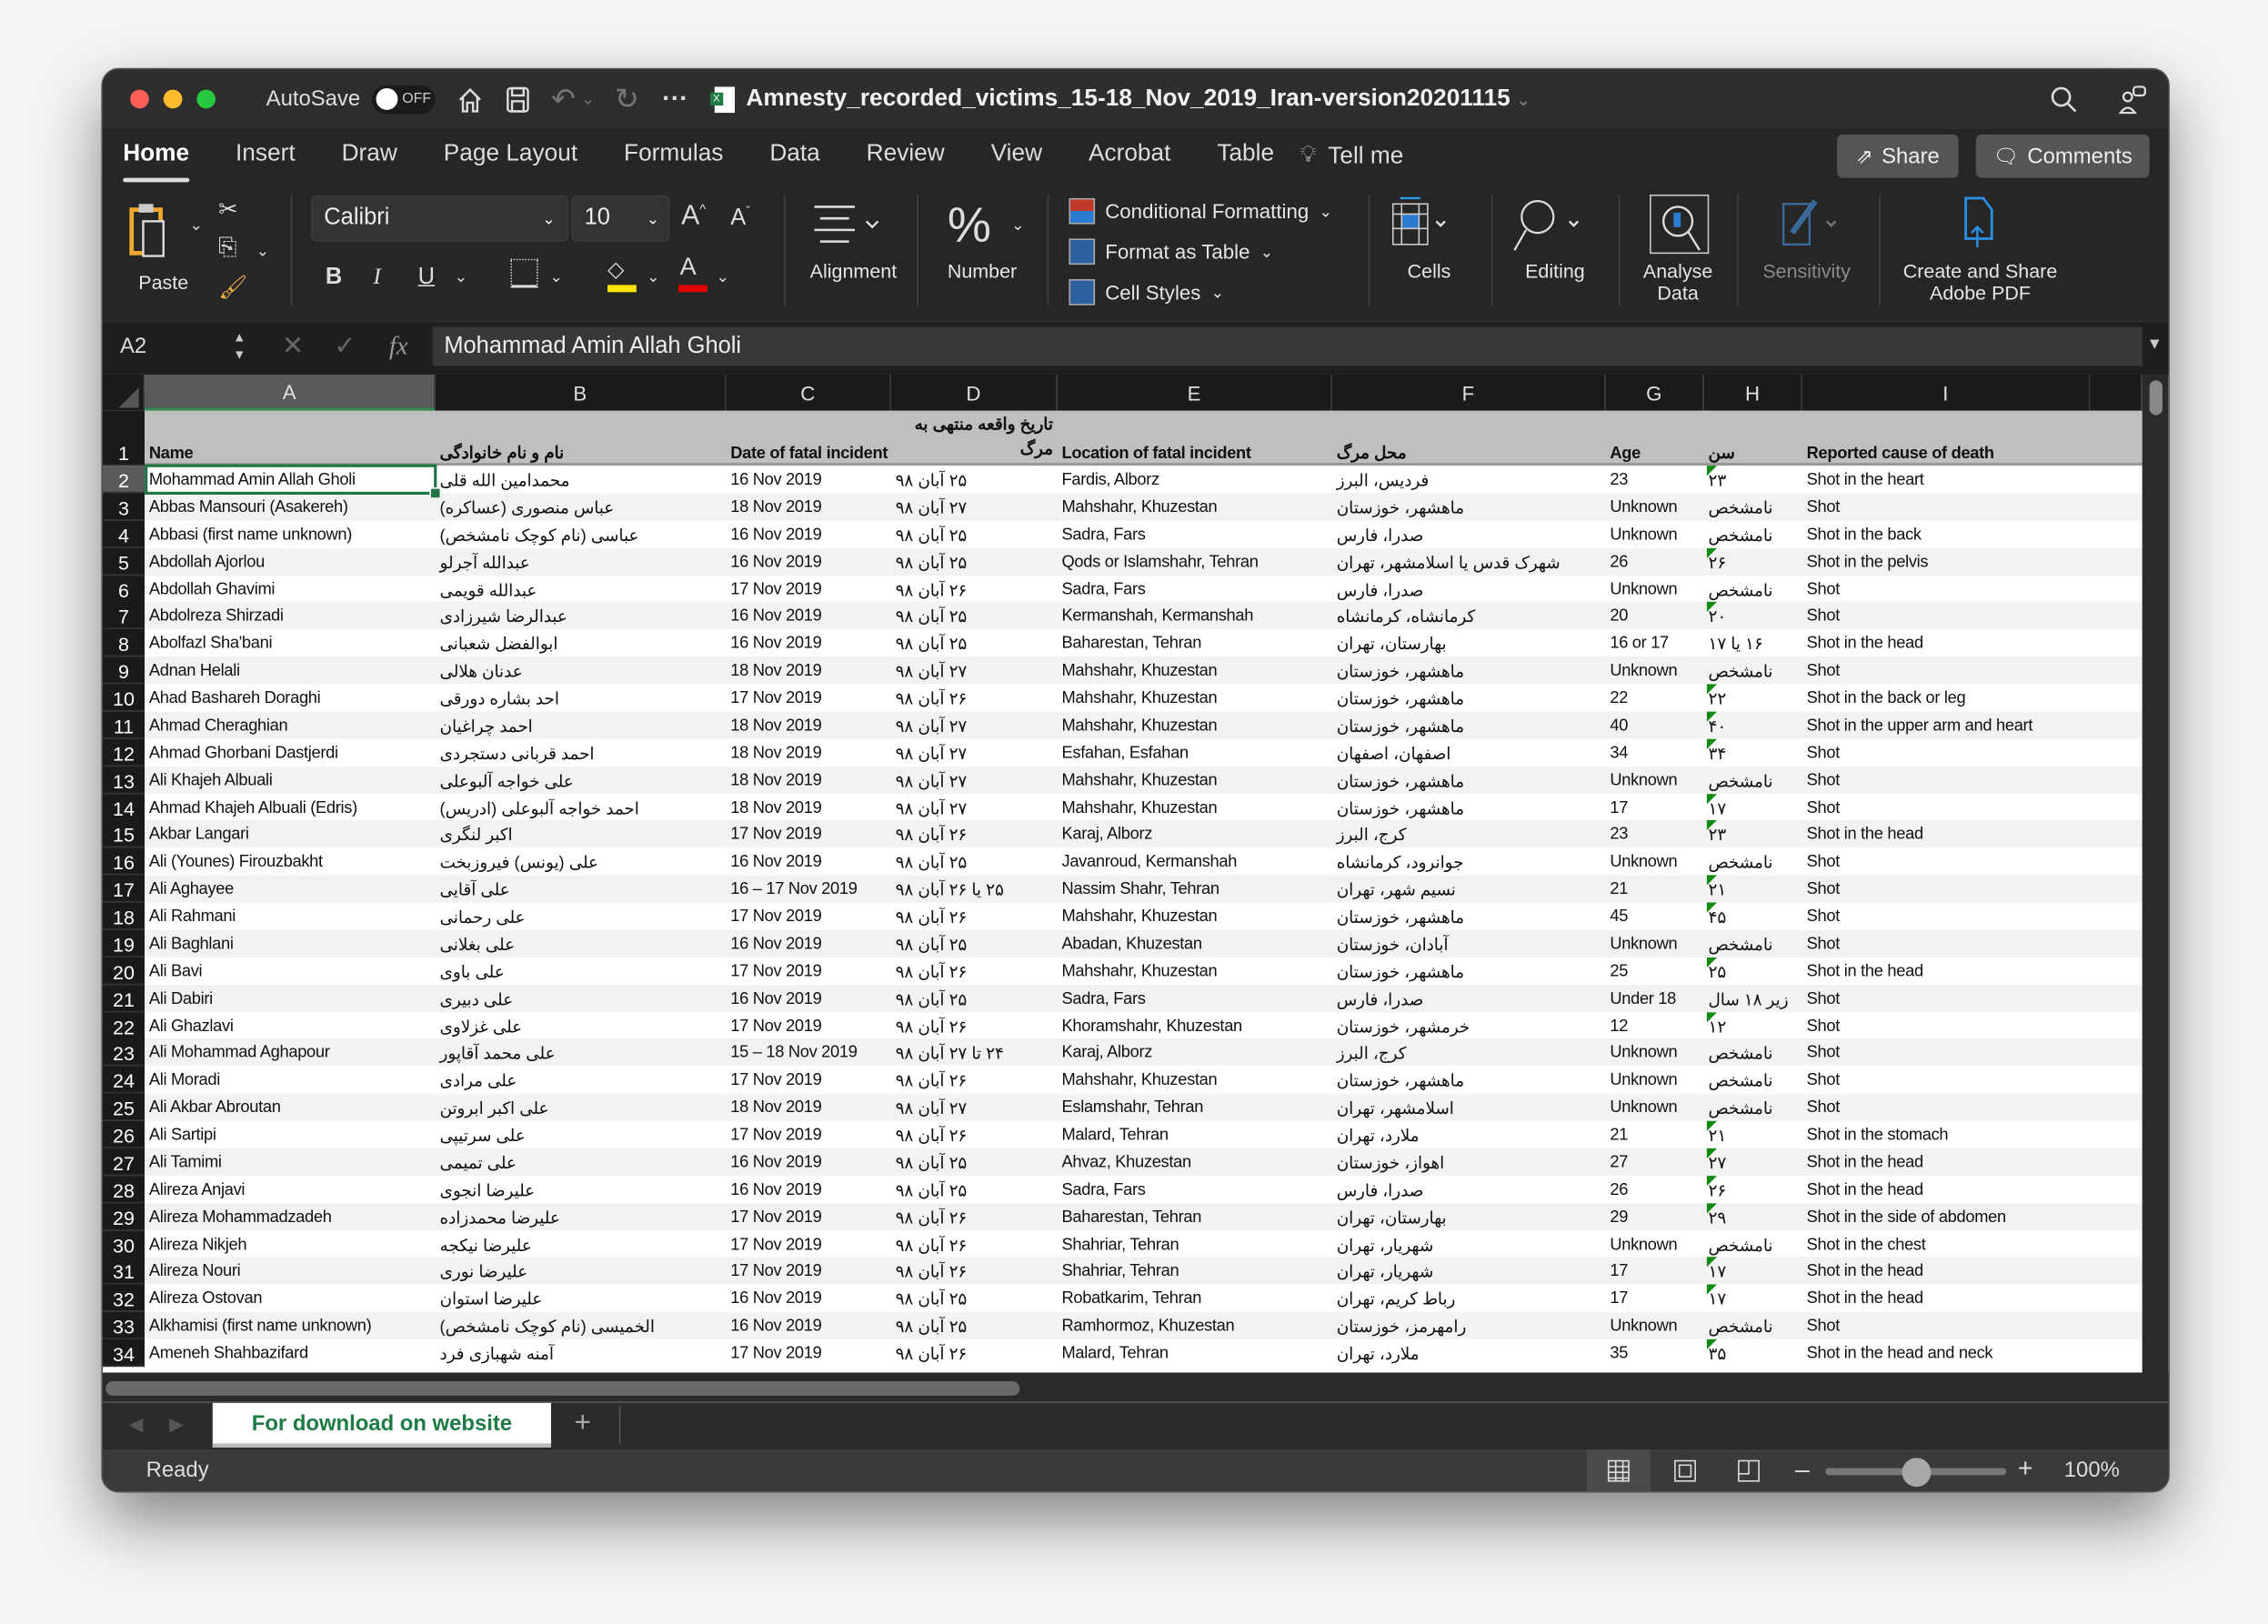  I want to click on cell-age: 21, so click(1655, 1134).